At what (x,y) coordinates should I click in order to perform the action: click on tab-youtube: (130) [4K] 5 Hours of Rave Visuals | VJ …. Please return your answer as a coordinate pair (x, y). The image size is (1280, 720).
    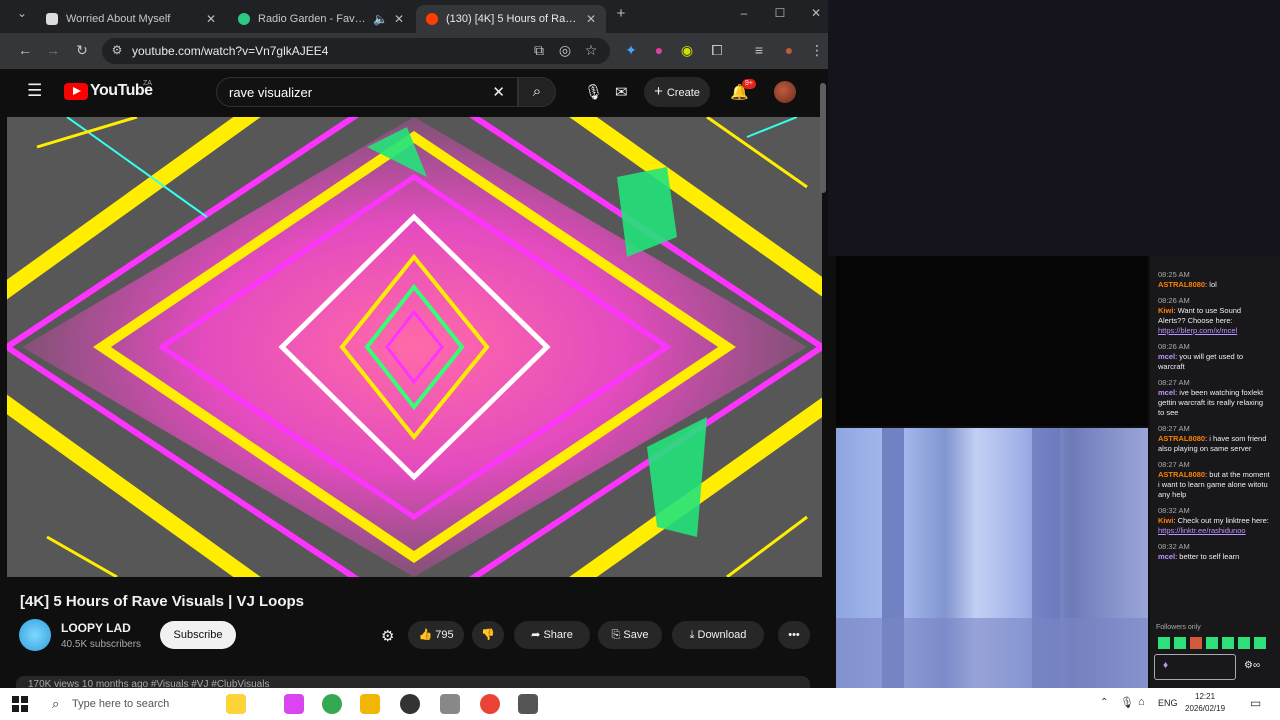
    Looking at the image, I should click on (511, 19).